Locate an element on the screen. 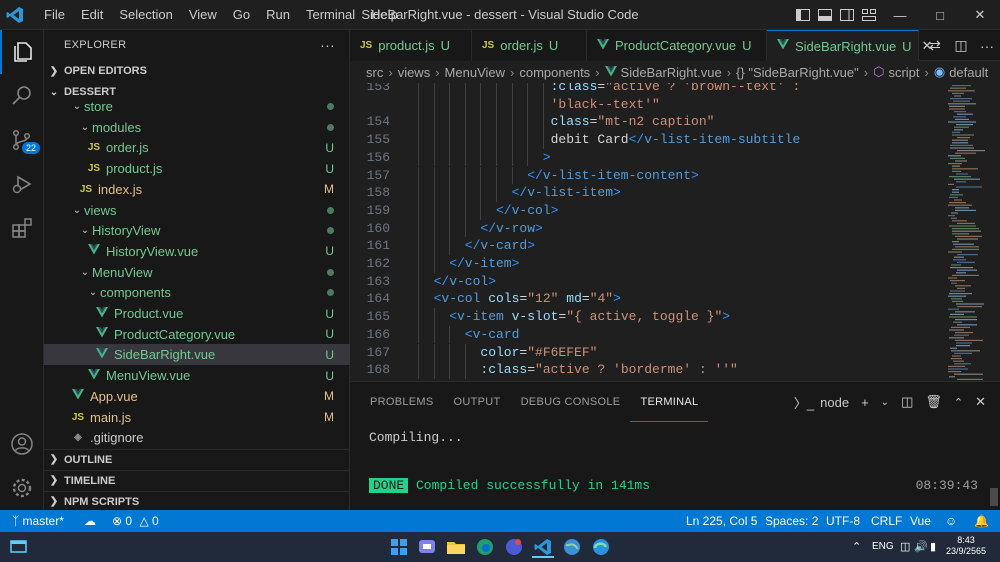 The height and width of the screenshot is (562, 1000). tree-item: ⌄ views is located at coordinates (197, 210).